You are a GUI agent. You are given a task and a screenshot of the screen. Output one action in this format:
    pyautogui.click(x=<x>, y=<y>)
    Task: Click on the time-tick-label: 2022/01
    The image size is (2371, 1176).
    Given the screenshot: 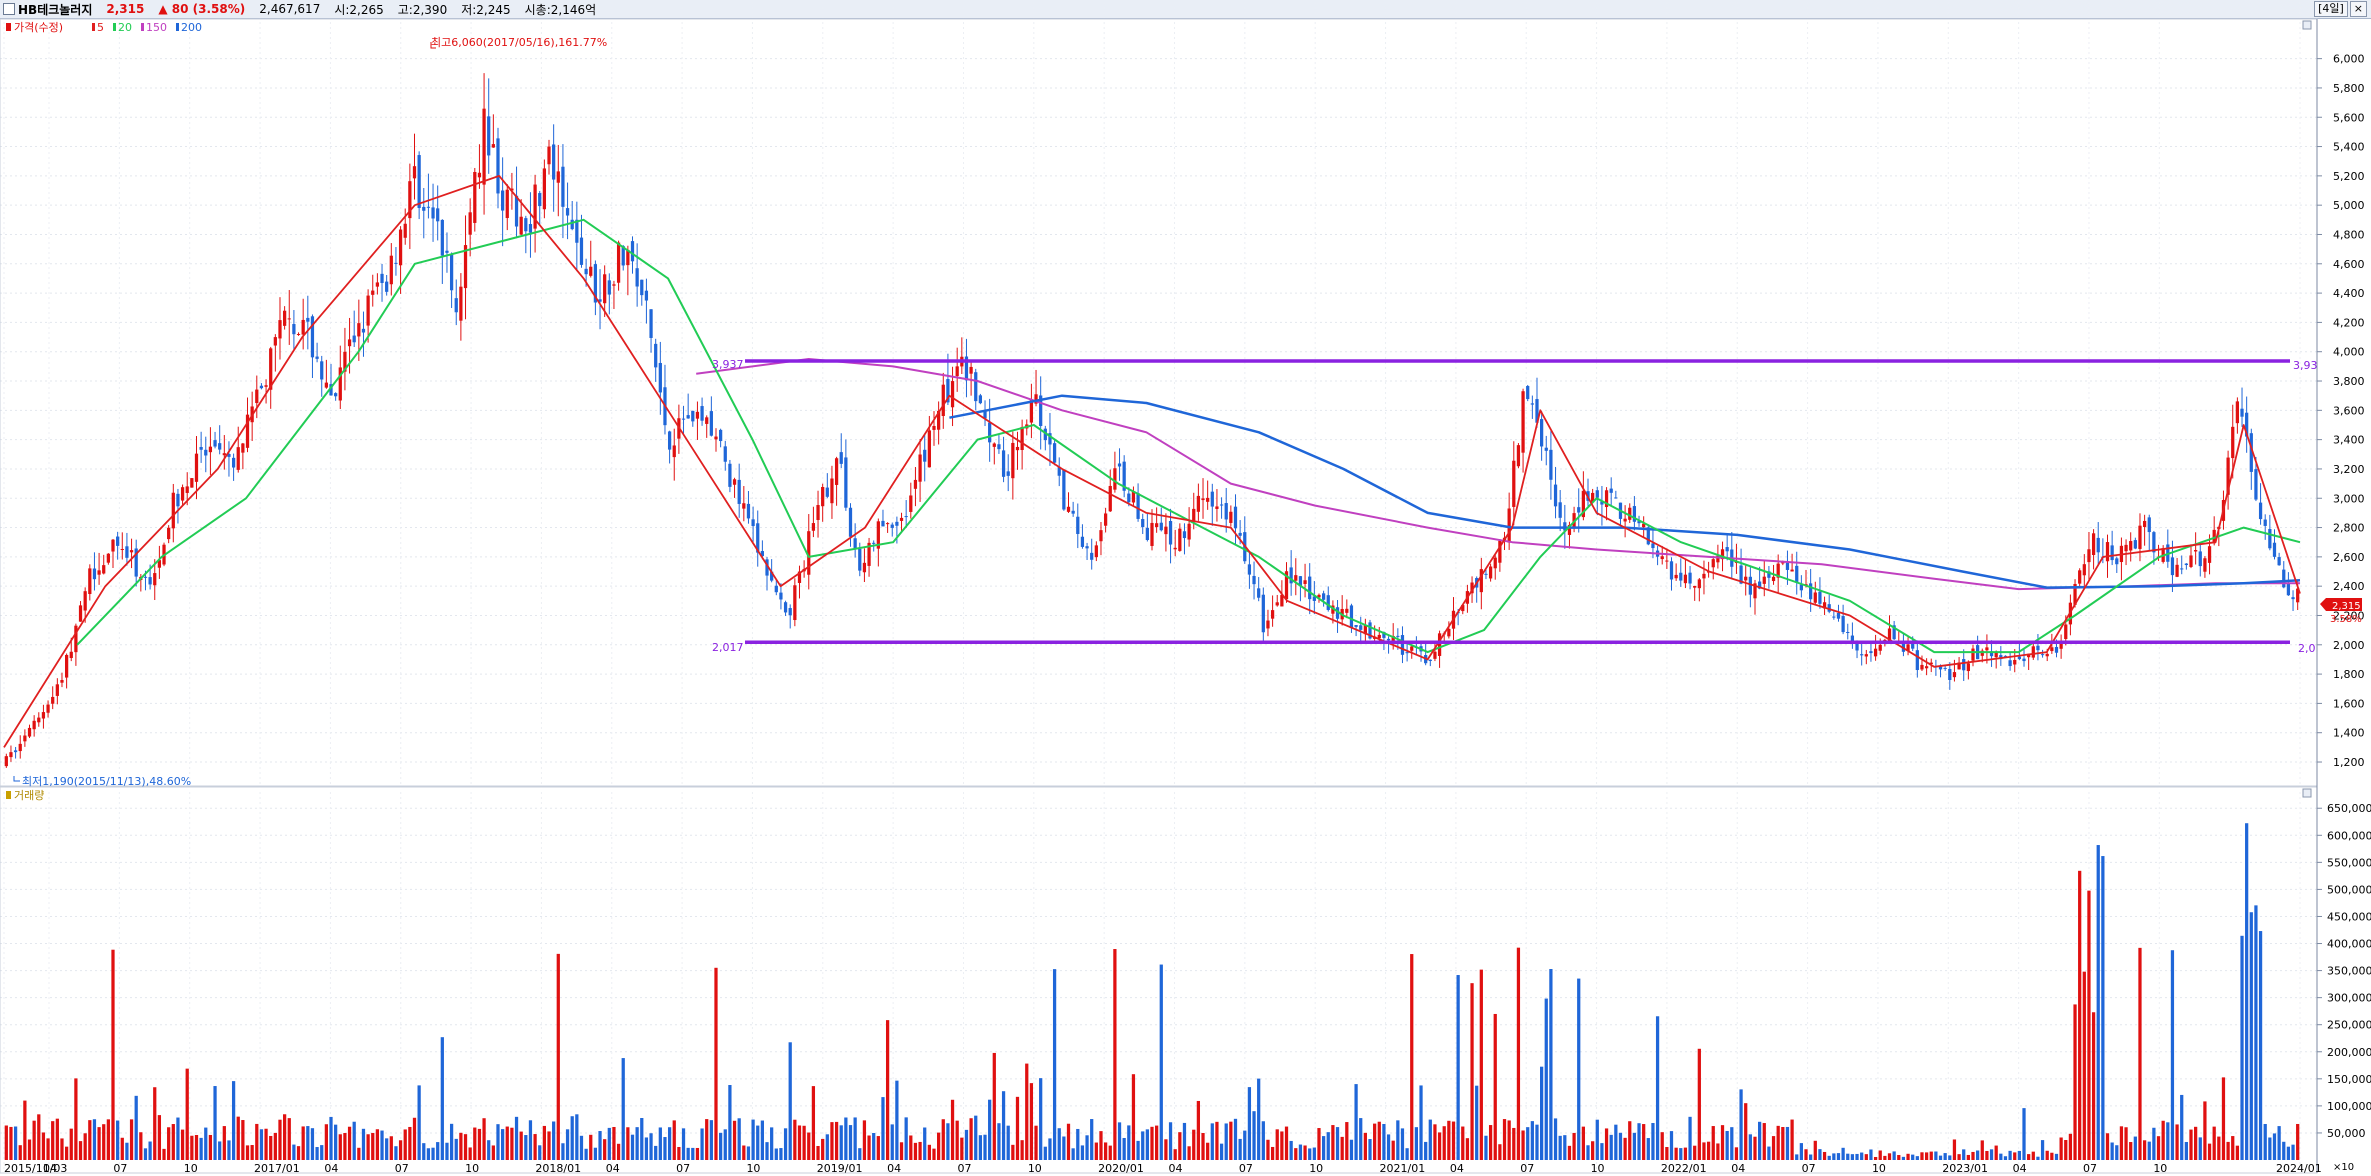 What is the action you would take?
    pyautogui.click(x=1684, y=1168)
    